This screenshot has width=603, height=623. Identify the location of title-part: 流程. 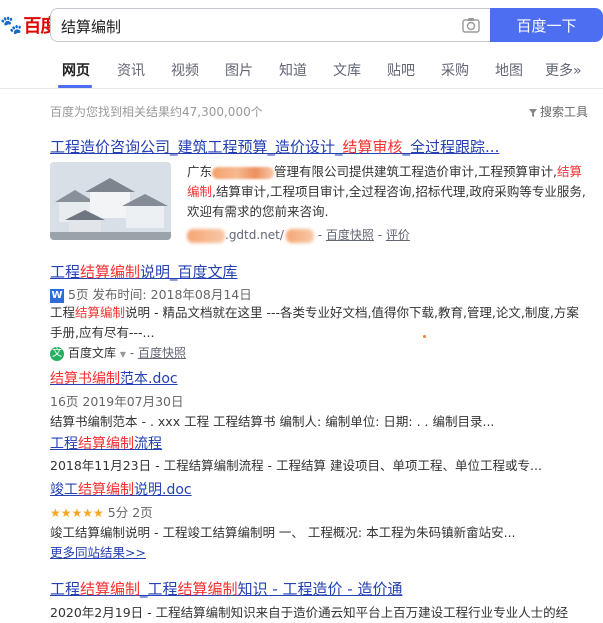
(148, 444).